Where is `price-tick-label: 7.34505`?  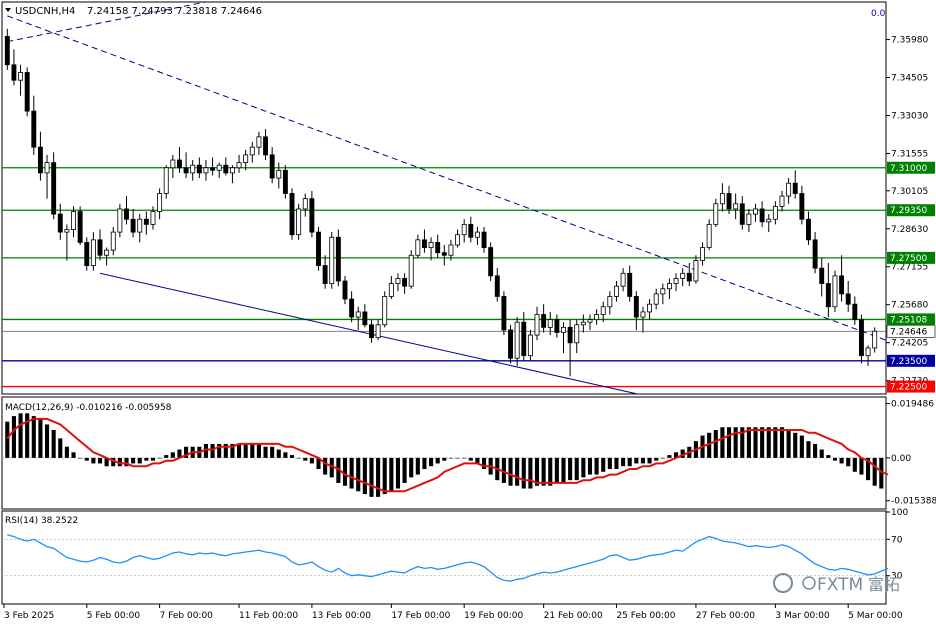
price-tick-label: 7.34505 is located at coordinates (909, 79).